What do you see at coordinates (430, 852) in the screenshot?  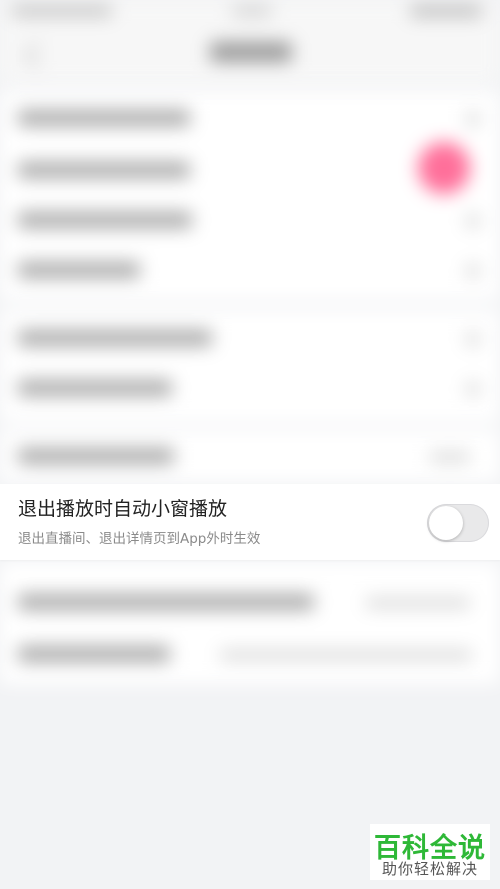 I see `watermark-logo: 百科全说 助你轻松解决` at bounding box center [430, 852].